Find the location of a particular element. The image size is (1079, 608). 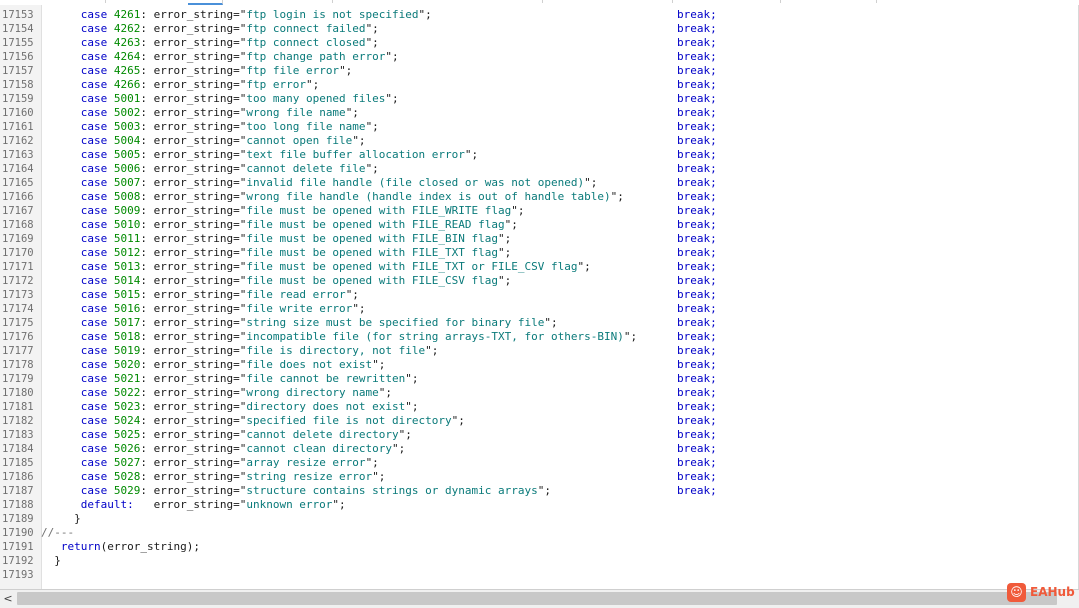

line-number: 17155 is located at coordinates (18, 43).